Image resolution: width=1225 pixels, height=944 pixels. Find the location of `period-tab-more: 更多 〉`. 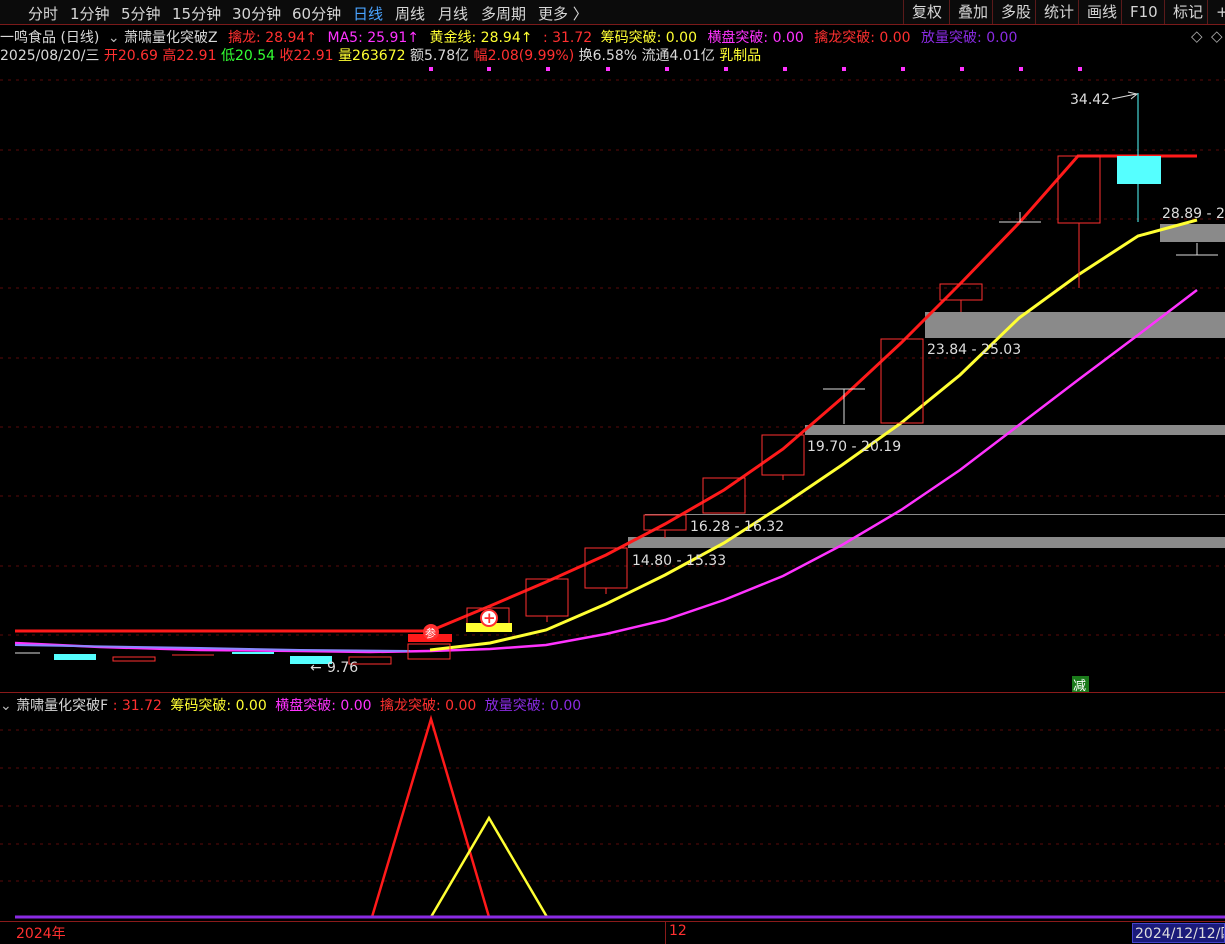

period-tab-more: 更多 〉 is located at coordinates (563, 13).